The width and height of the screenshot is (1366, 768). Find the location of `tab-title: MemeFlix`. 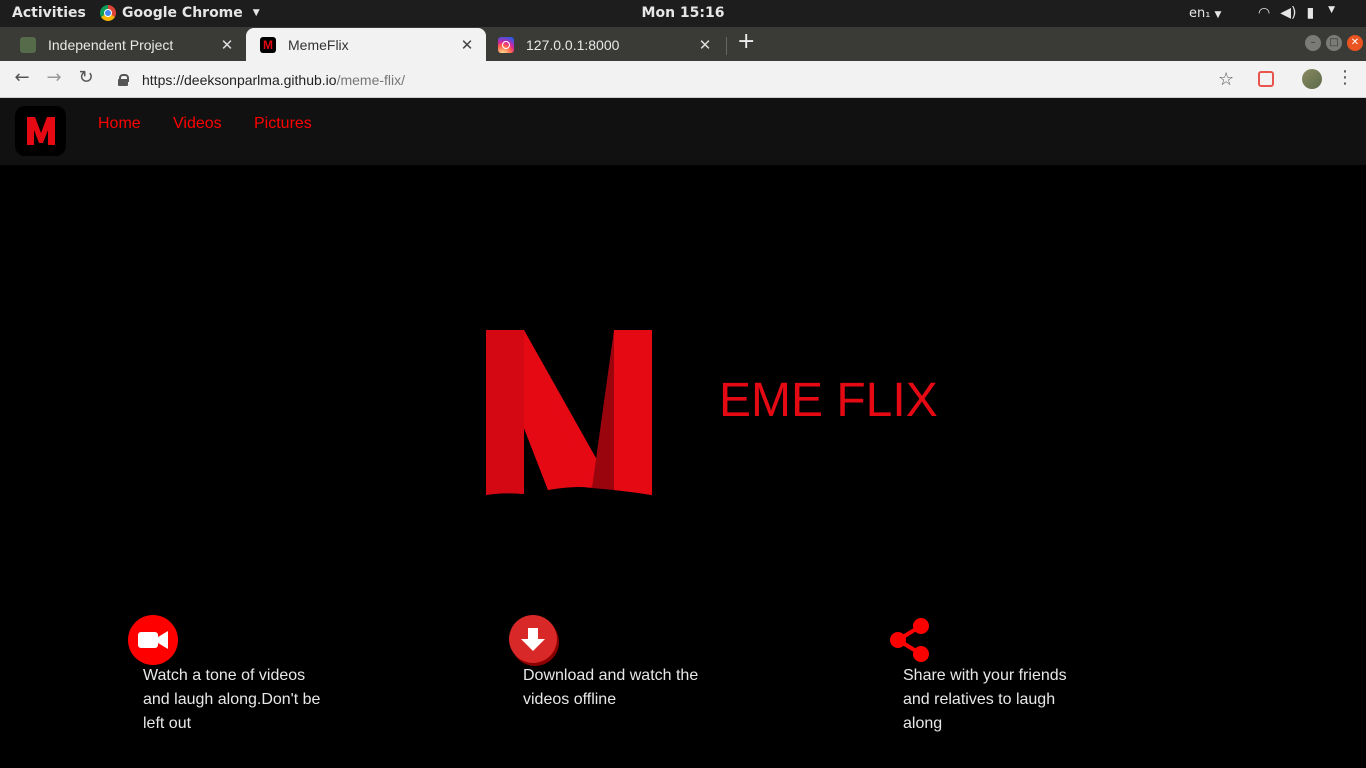

tab-title: MemeFlix is located at coordinates (318, 44).